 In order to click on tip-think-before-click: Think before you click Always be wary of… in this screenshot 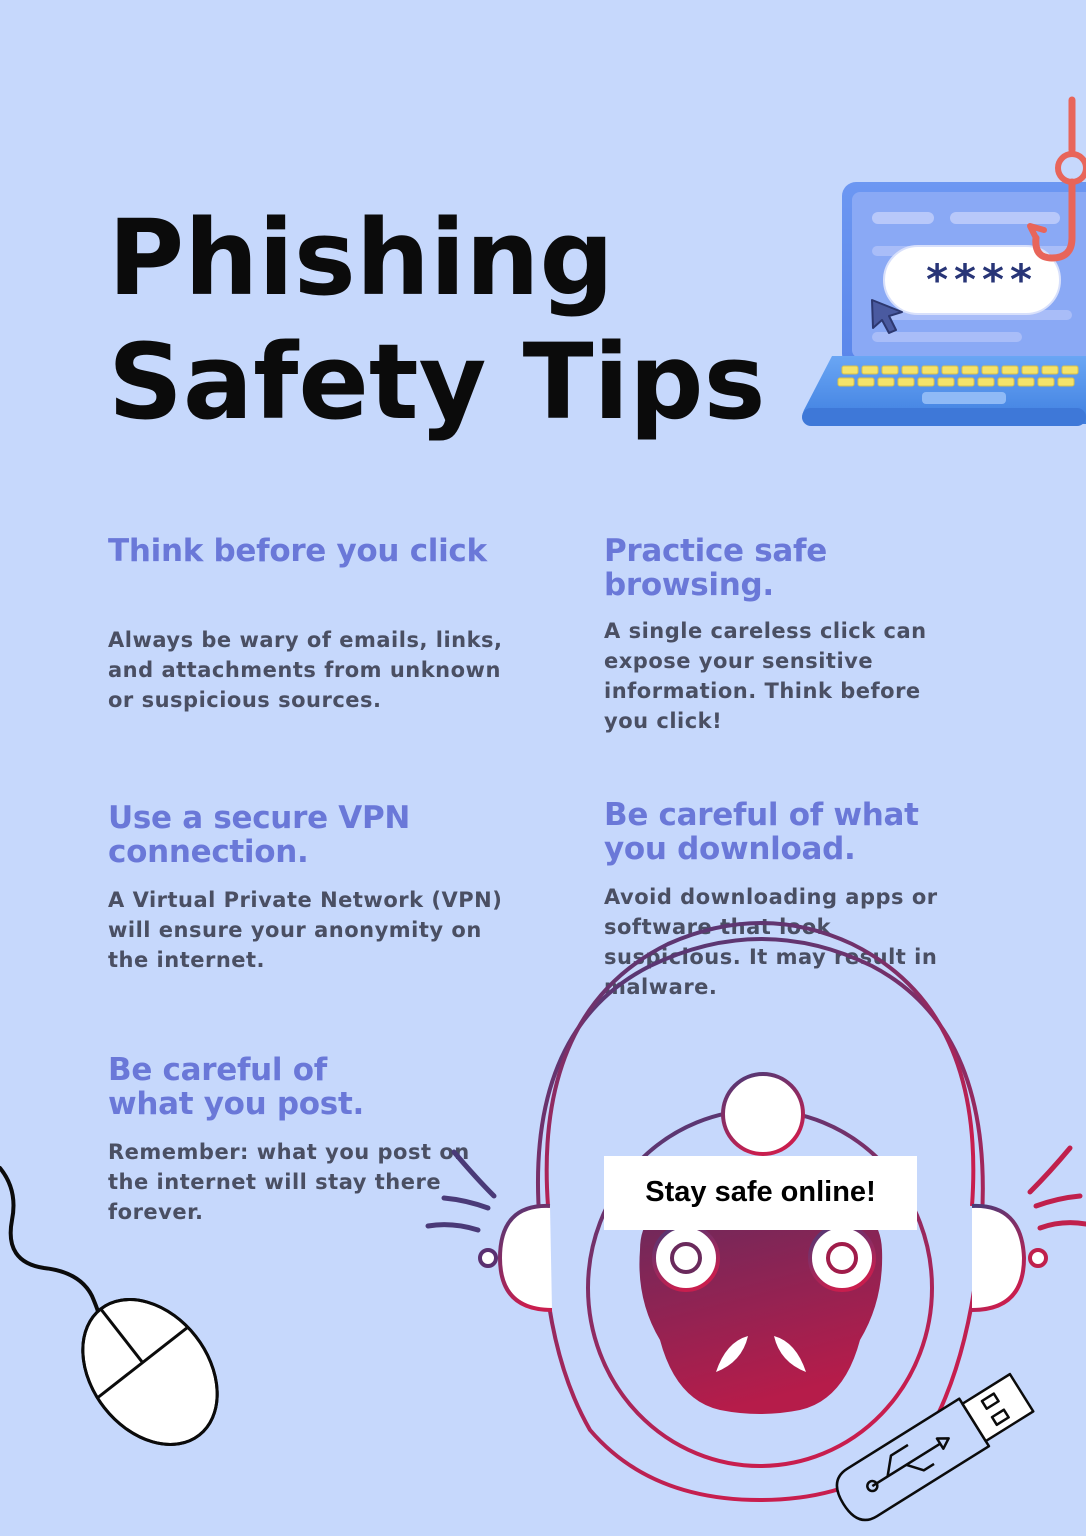, I will do `click(328, 624)`.